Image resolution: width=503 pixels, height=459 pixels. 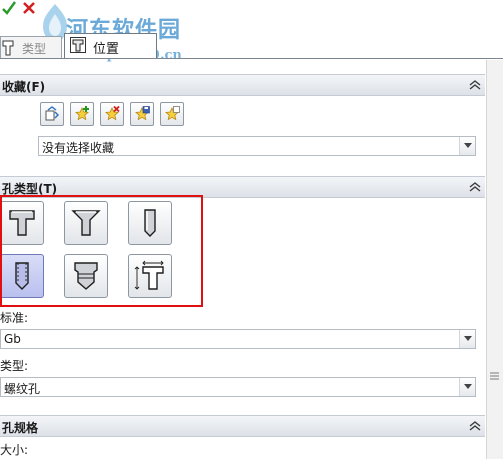 I want to click on check-icon, so click(x=9, y=8).